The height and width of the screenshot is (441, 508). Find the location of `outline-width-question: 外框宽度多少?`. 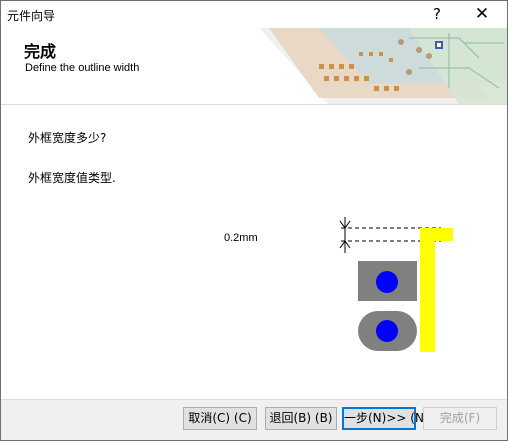

outline-width-question: 外框宽度多少? is located at coordinates (67, 138).